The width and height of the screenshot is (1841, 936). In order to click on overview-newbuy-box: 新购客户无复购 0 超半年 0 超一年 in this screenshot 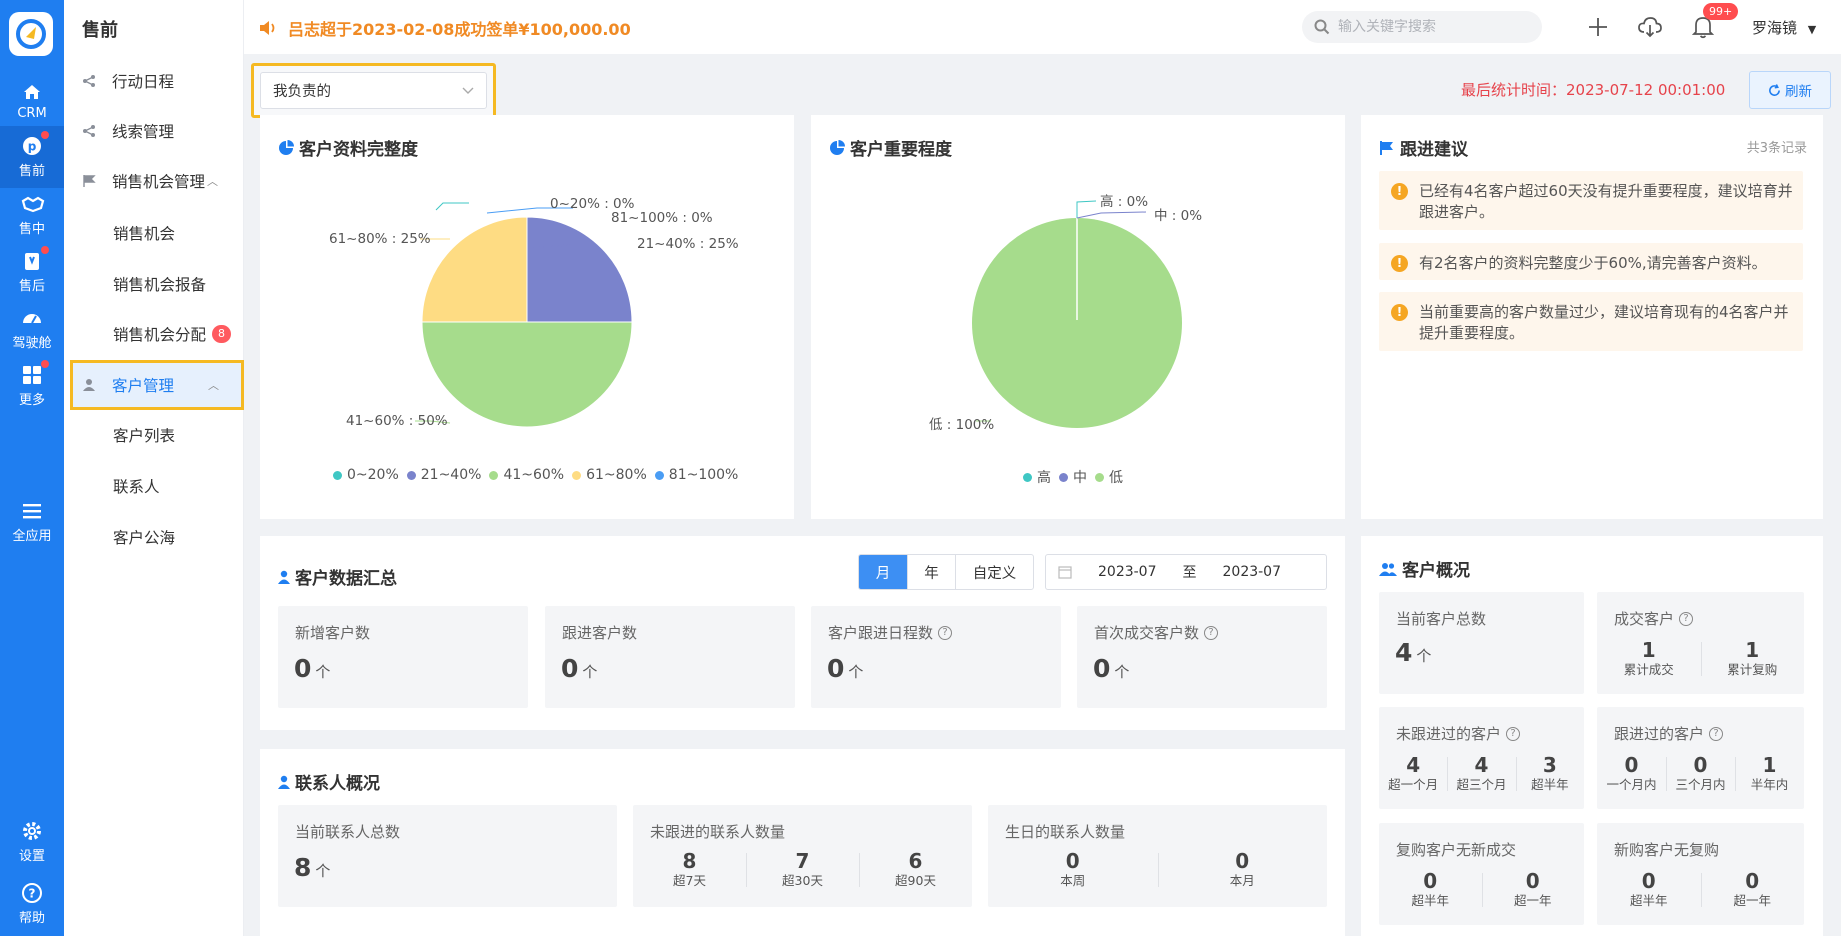, I will do `click(1700, 874)`.